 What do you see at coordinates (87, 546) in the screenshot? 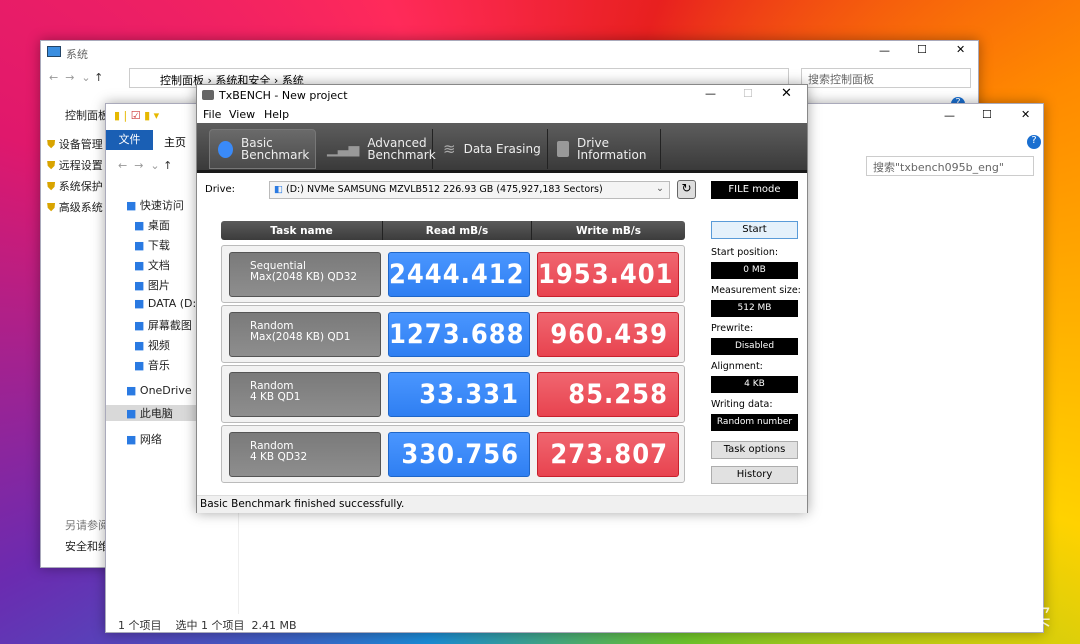
I see `see-also-link: 安全和维` at bounding box center [87, 546].